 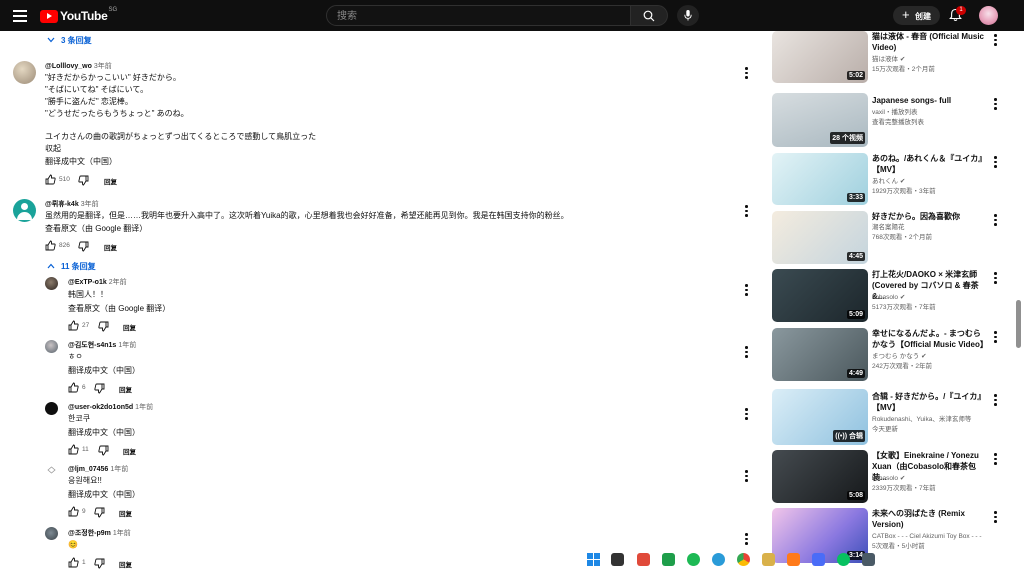 I want to click on comment-author: @뤼휴-k4k, so click(x=62, y=204).